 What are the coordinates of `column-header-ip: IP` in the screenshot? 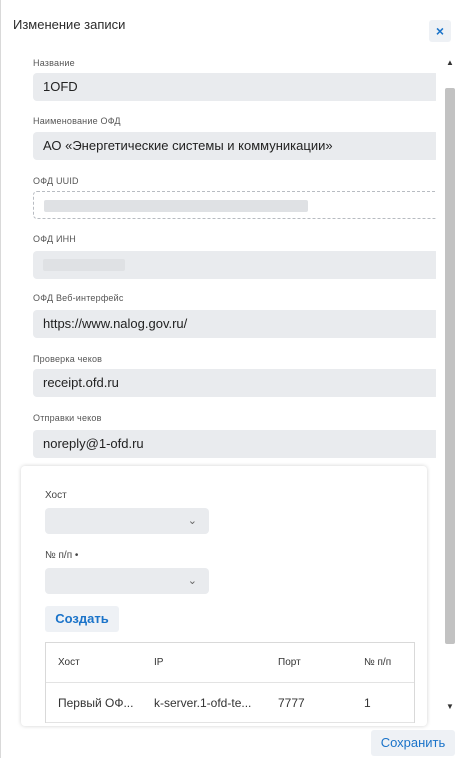 It's located at (159, 662).